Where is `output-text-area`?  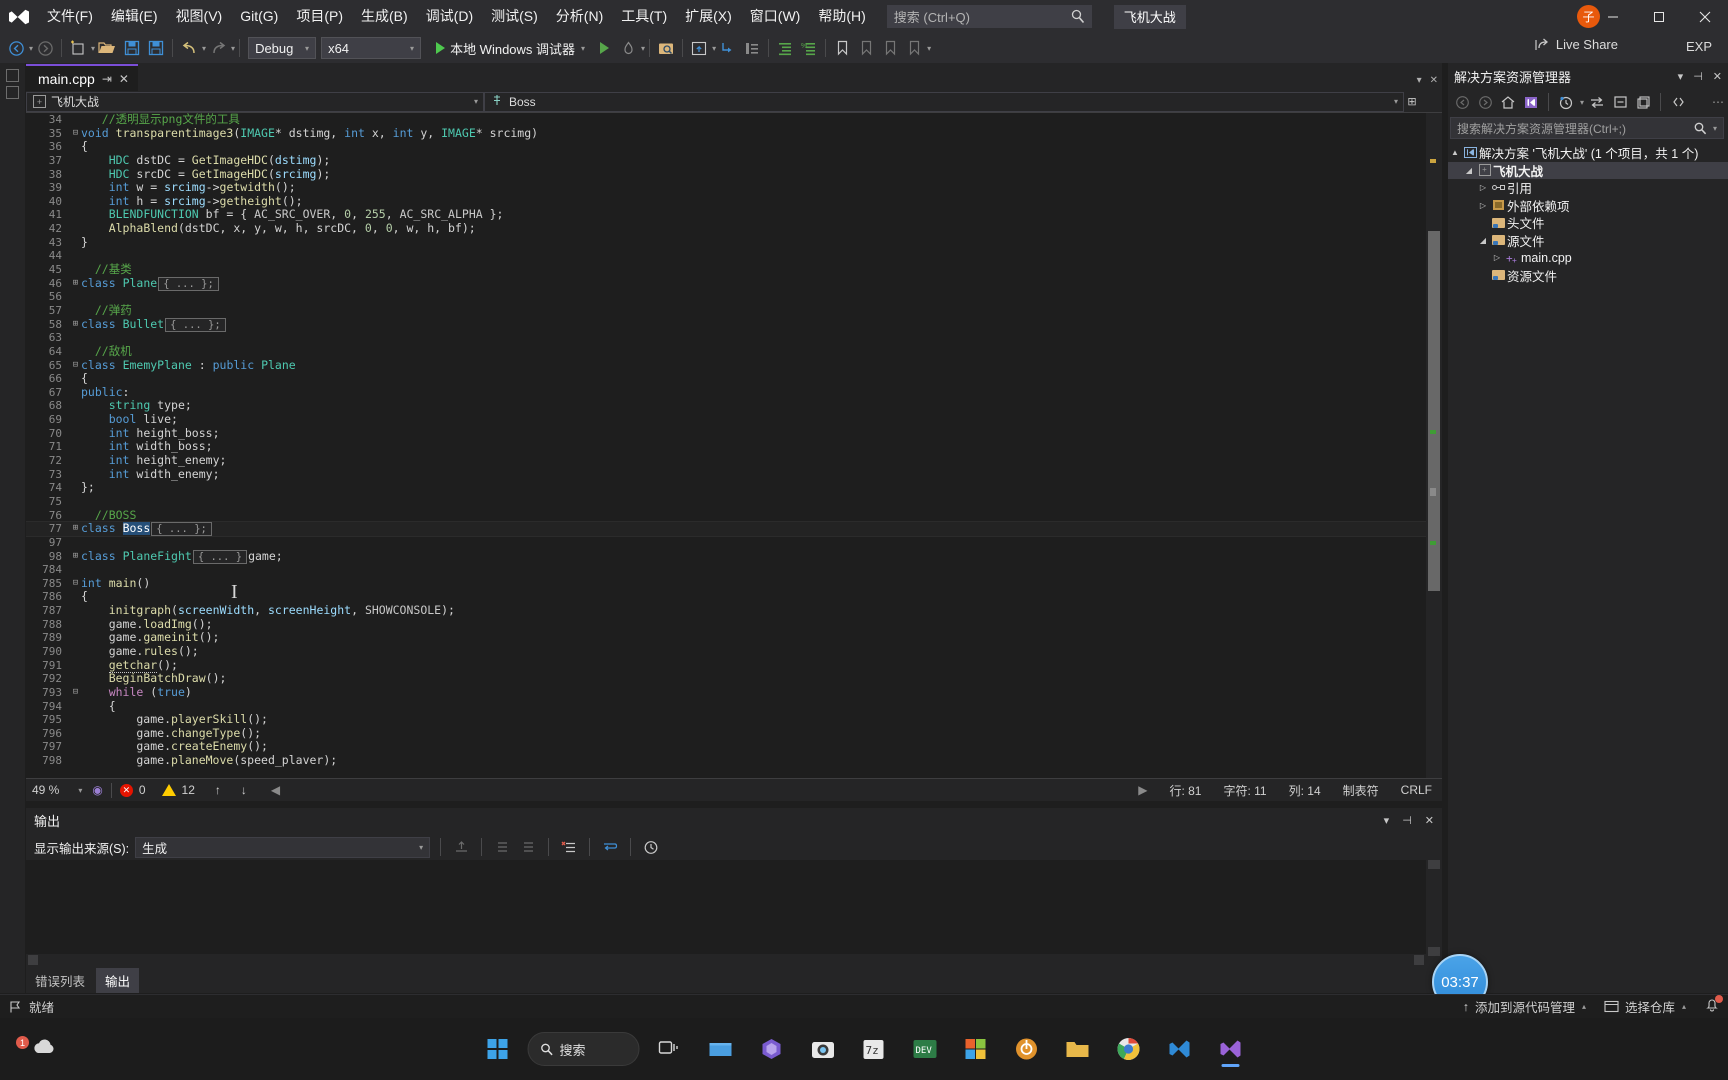 output-text-area is located at coordinates (726, 907).